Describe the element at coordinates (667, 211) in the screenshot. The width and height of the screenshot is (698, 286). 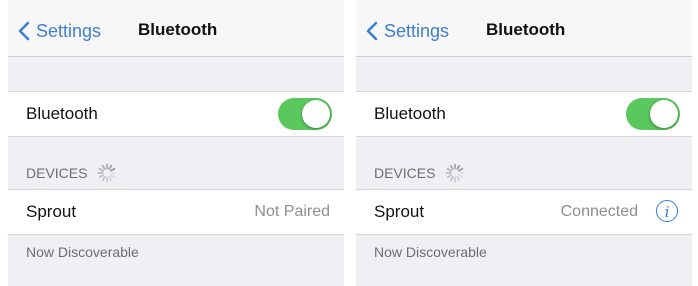
I see `info-icon: i` at that location.